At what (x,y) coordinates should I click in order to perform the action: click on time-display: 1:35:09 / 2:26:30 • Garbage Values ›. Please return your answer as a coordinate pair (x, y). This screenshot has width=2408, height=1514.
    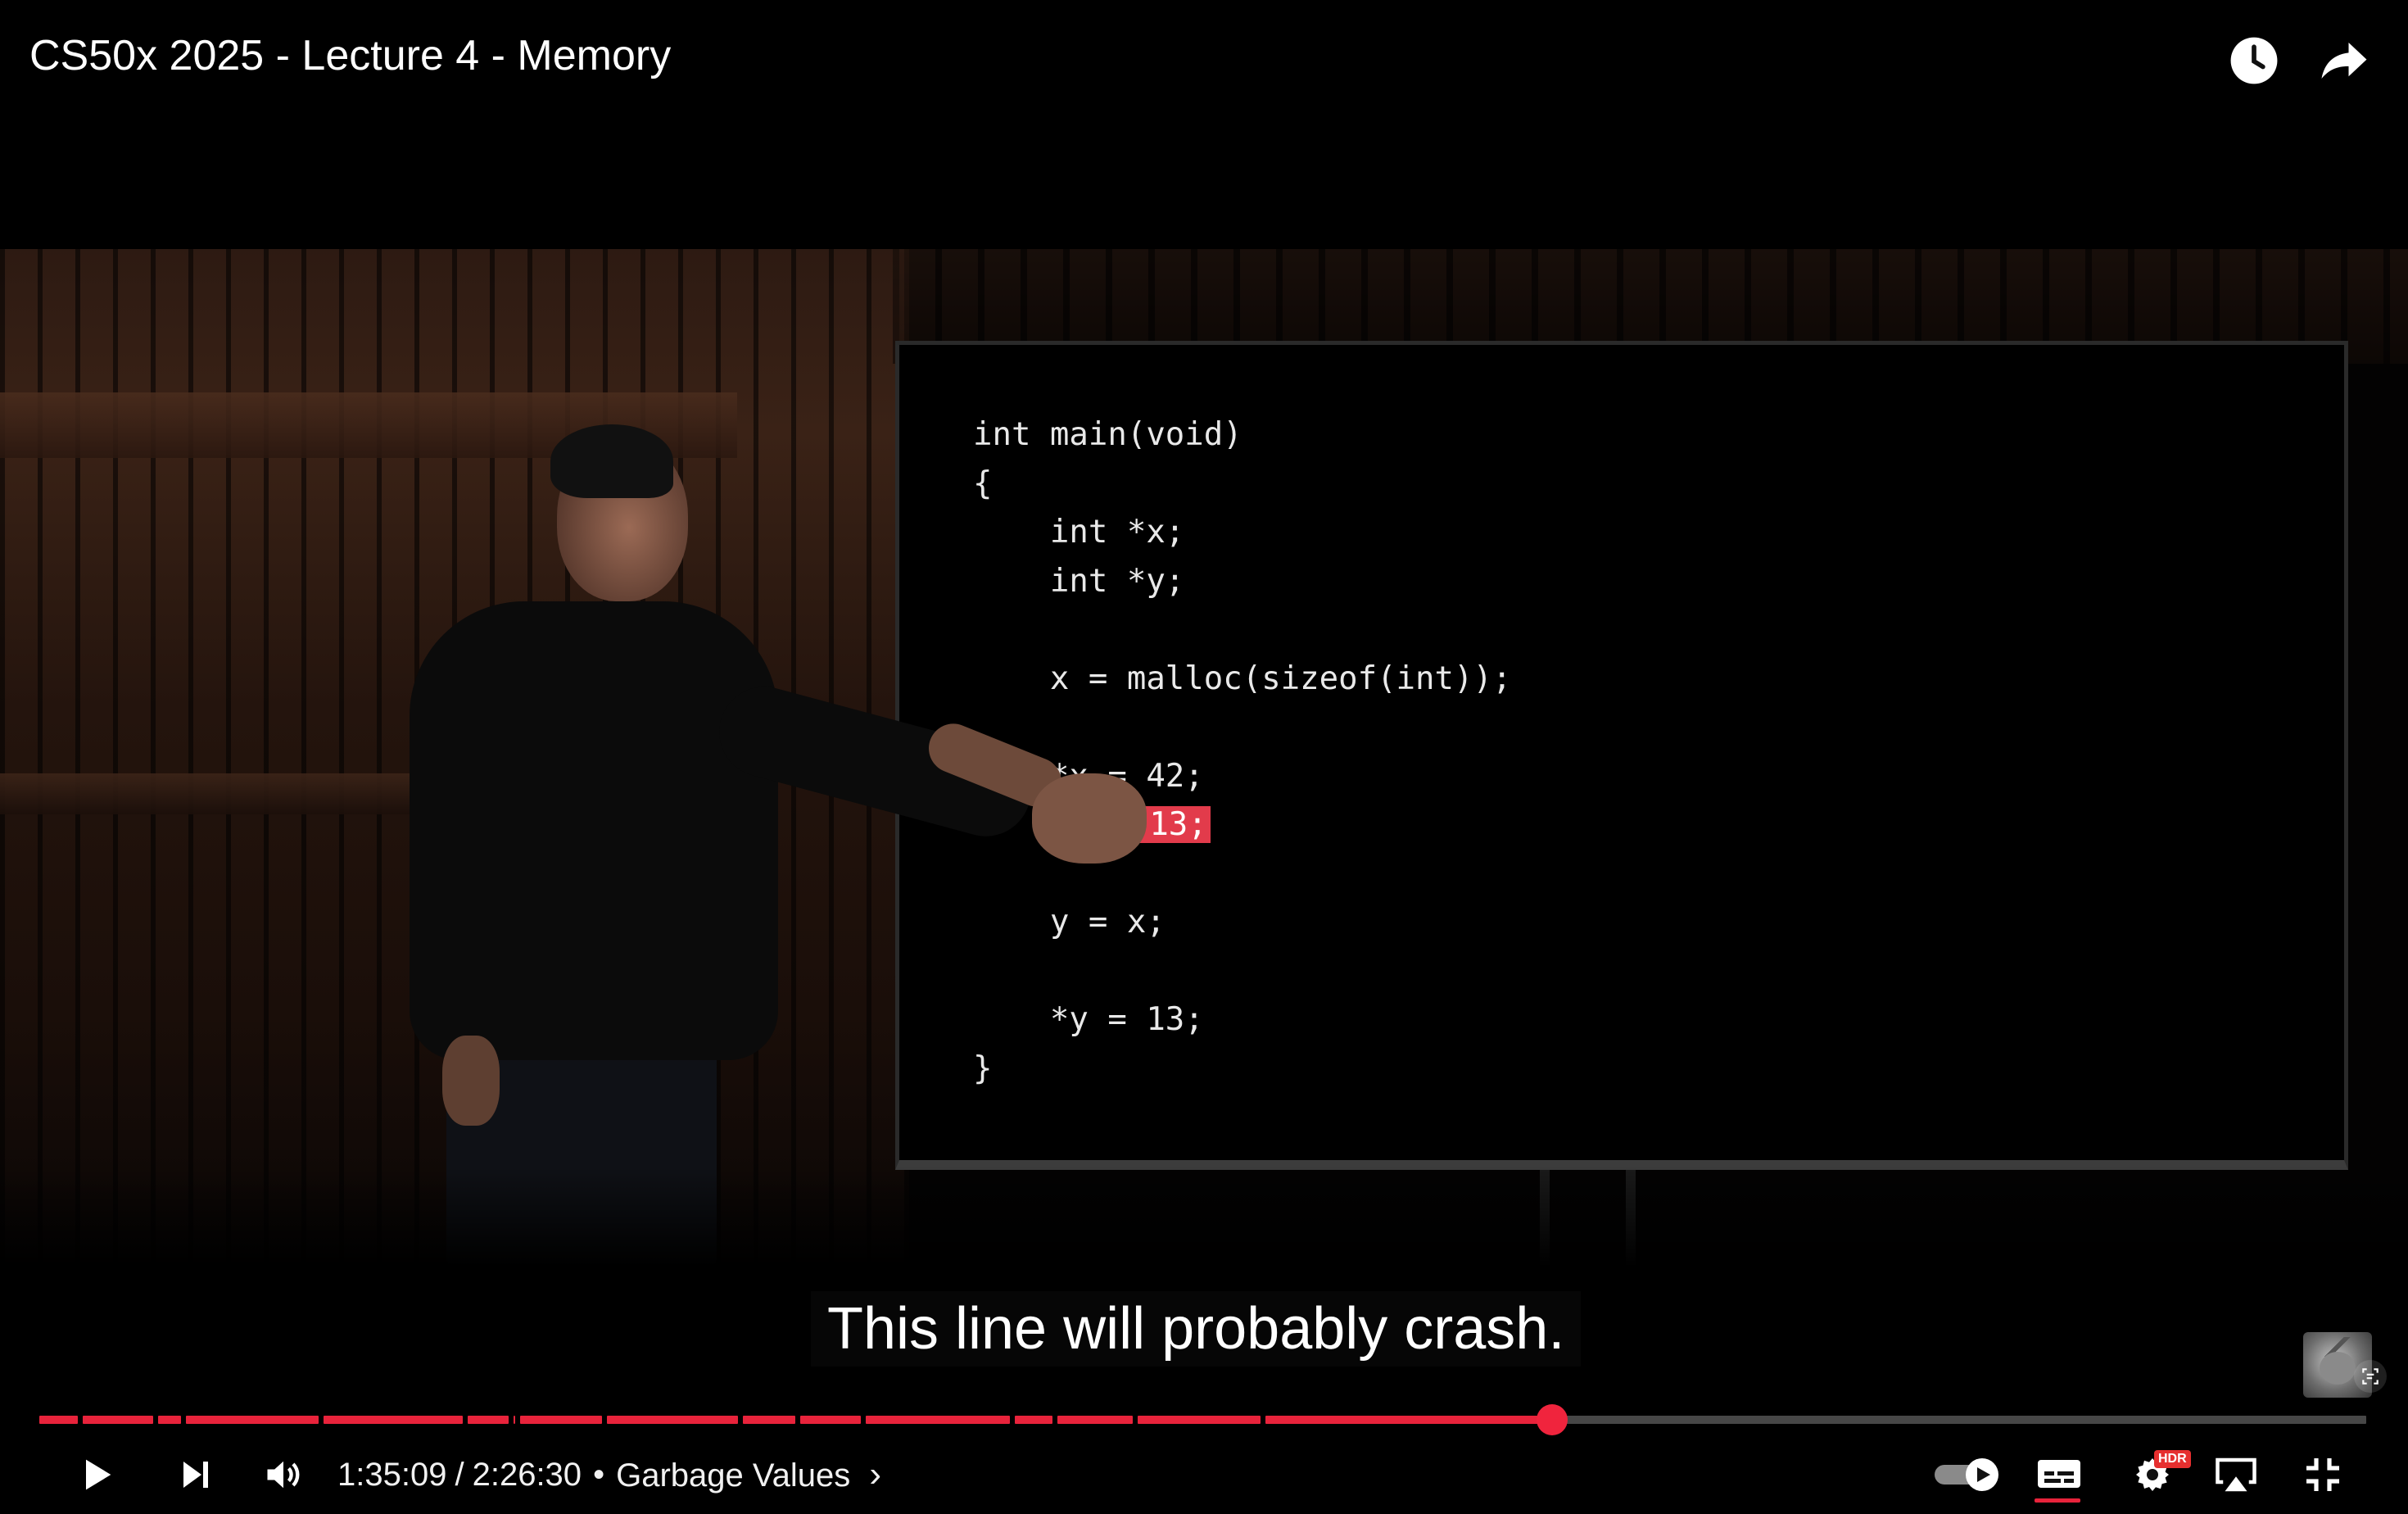
    Looking at the image, I should click on (609, 1475).